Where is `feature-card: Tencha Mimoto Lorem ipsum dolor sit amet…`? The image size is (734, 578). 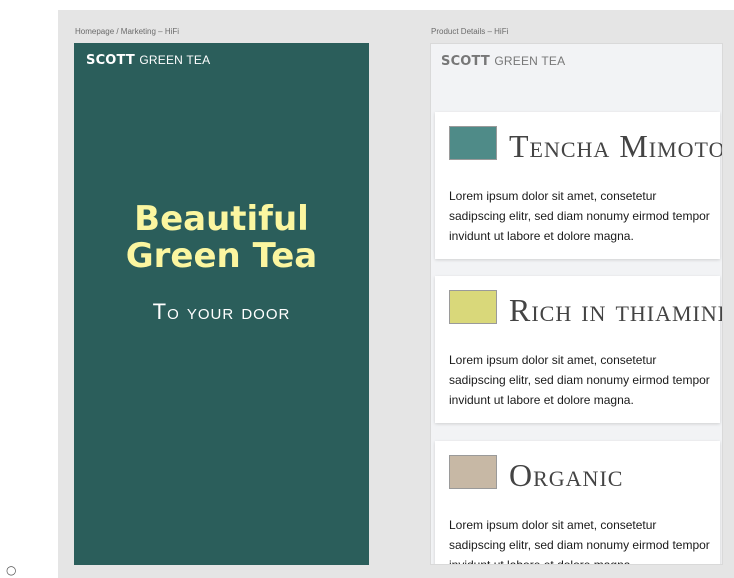
feature-card: Tencha Mimoto Lorem ipsum dolor sit amet… is located at coordinates (579, 185).